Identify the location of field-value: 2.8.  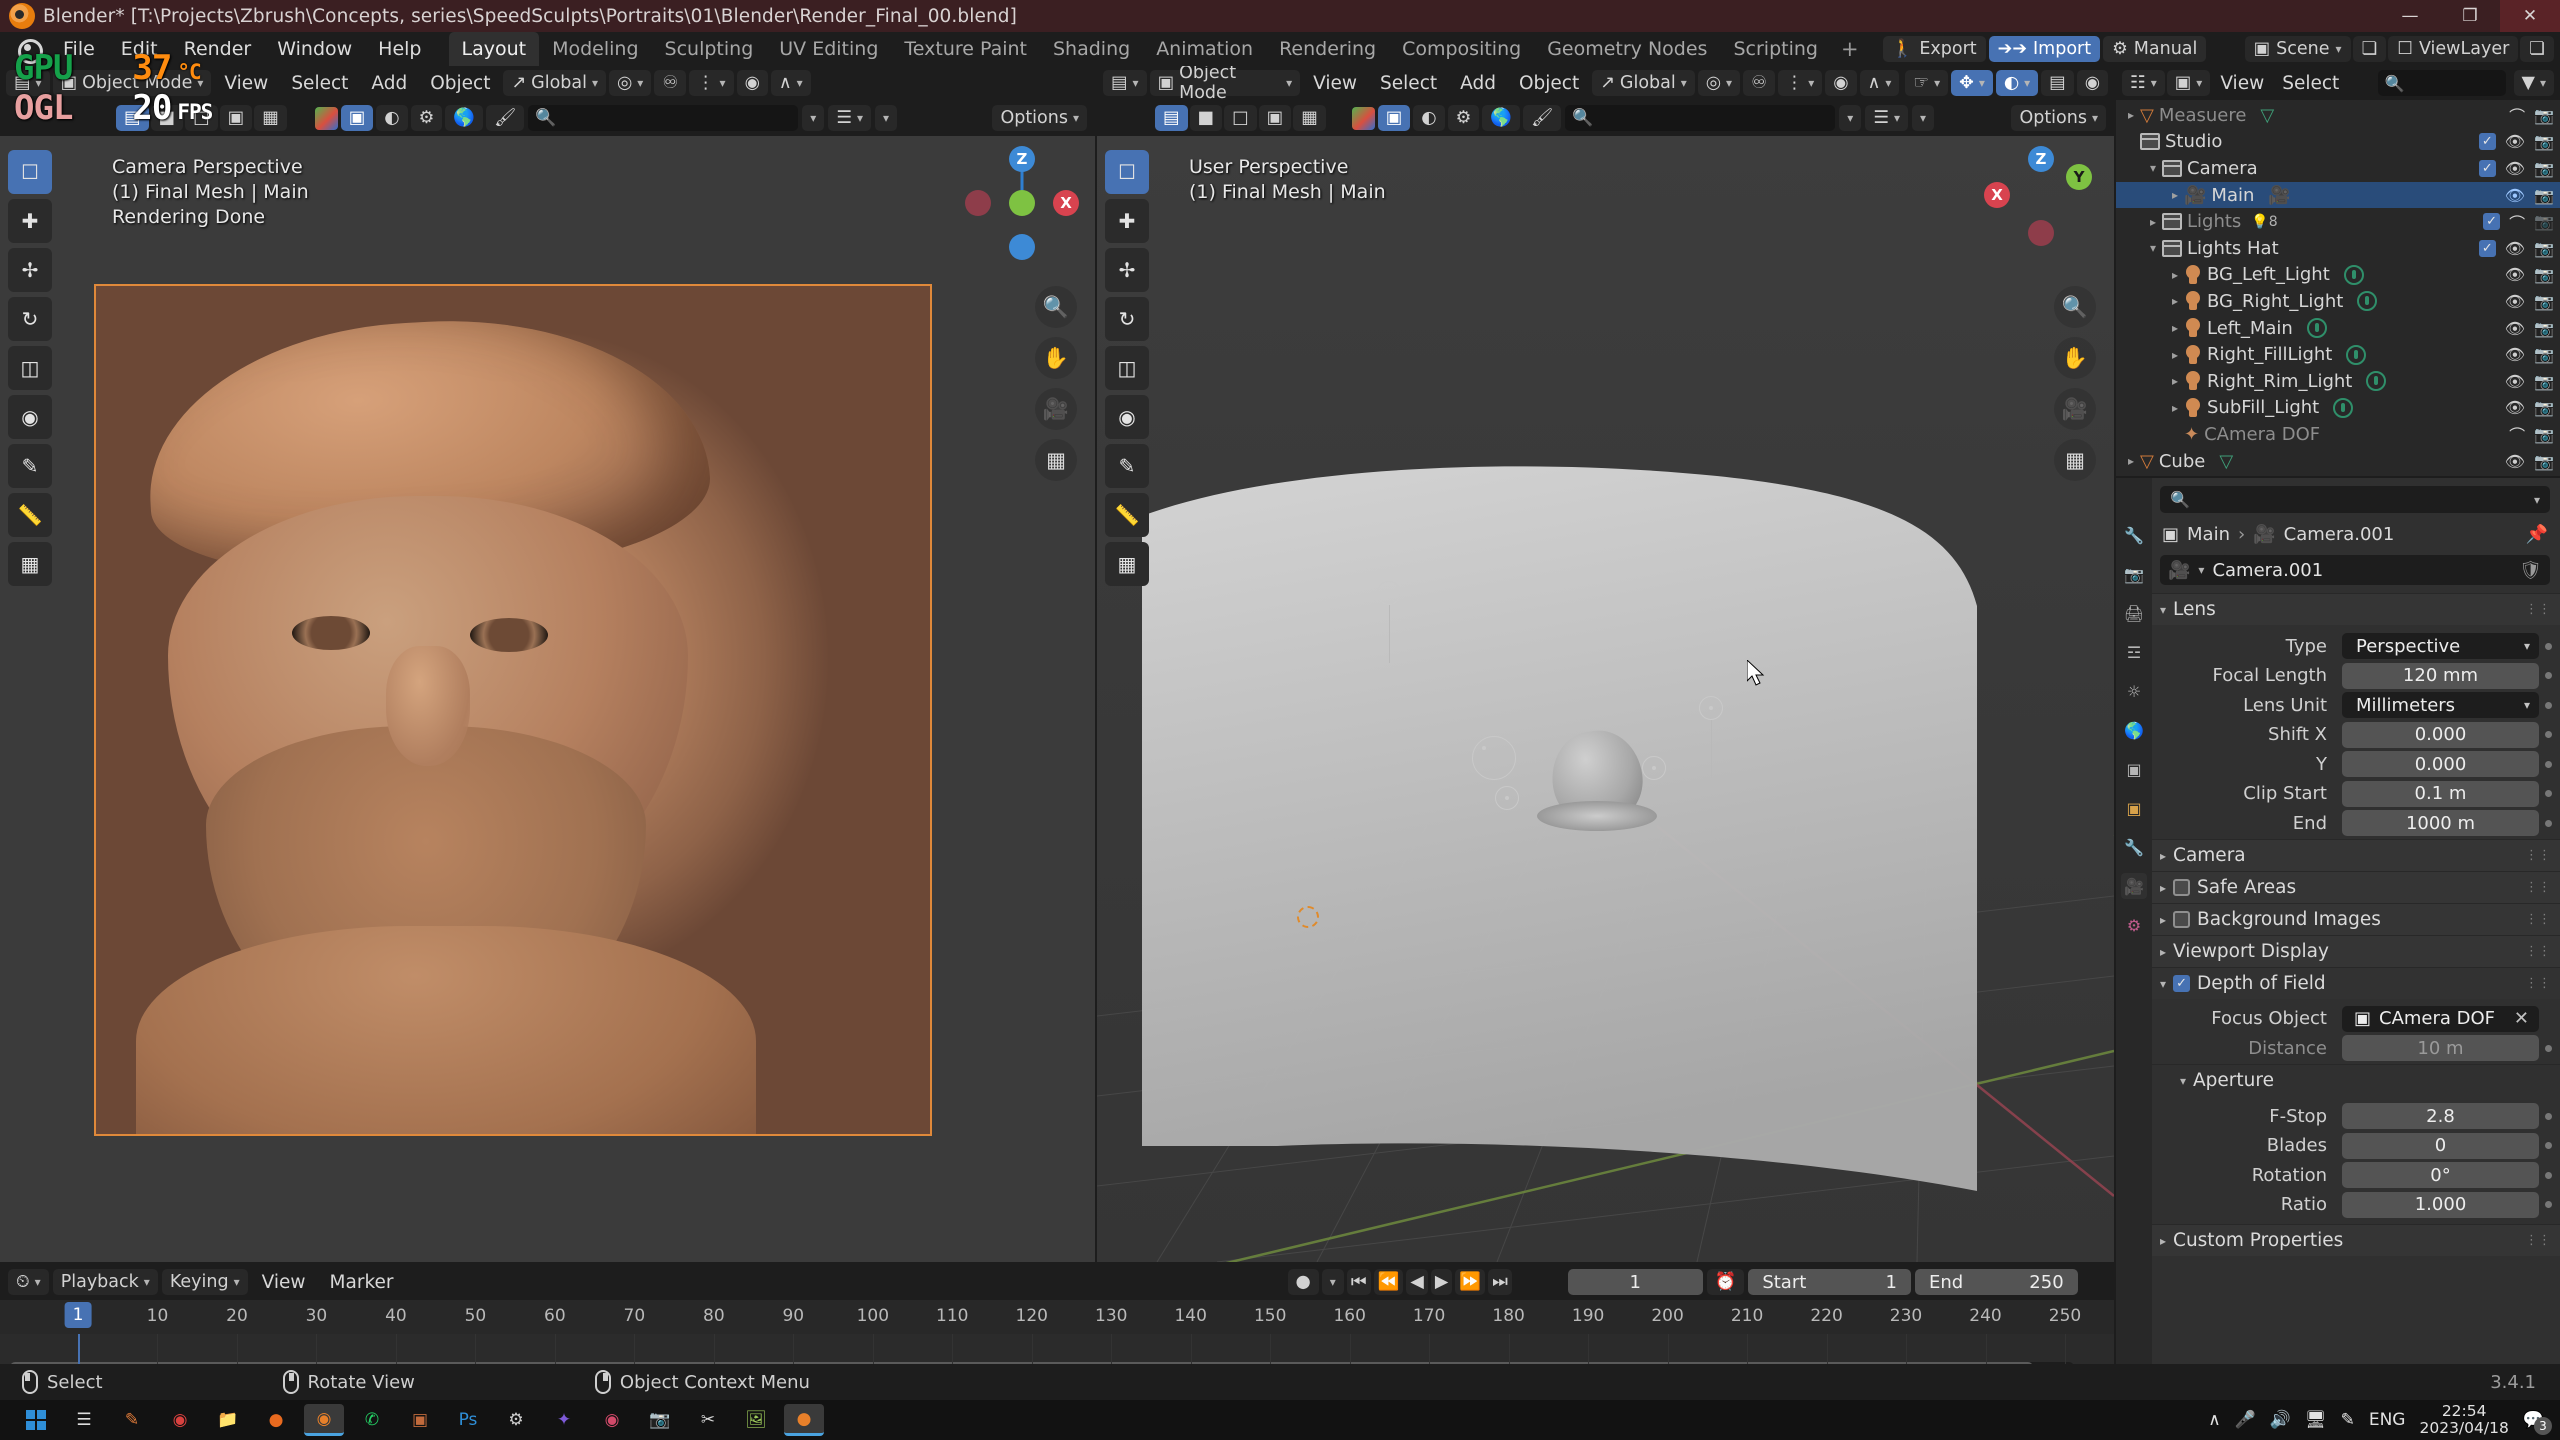
(2440, 1116).